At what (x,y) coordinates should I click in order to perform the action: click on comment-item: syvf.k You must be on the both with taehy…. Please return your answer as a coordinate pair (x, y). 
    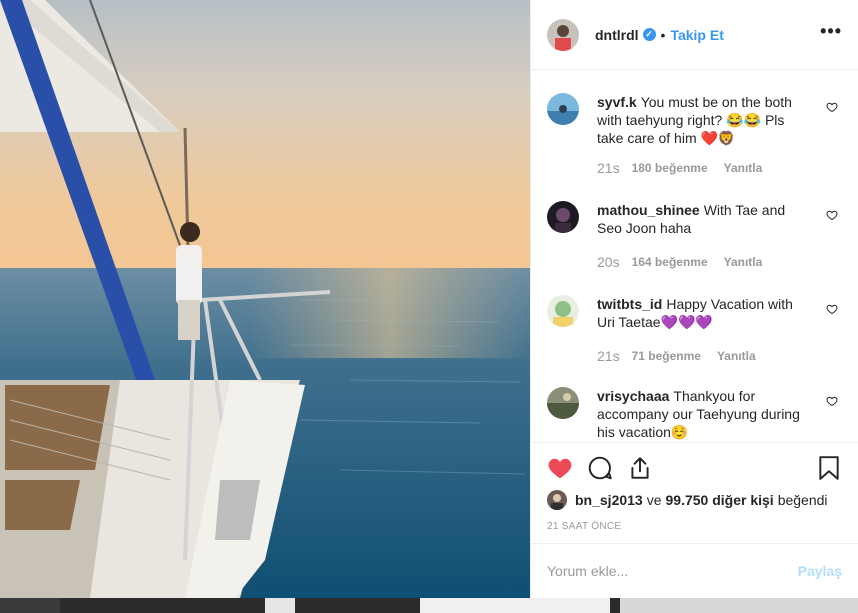
    Looking at the image, I should click on (694, 135).